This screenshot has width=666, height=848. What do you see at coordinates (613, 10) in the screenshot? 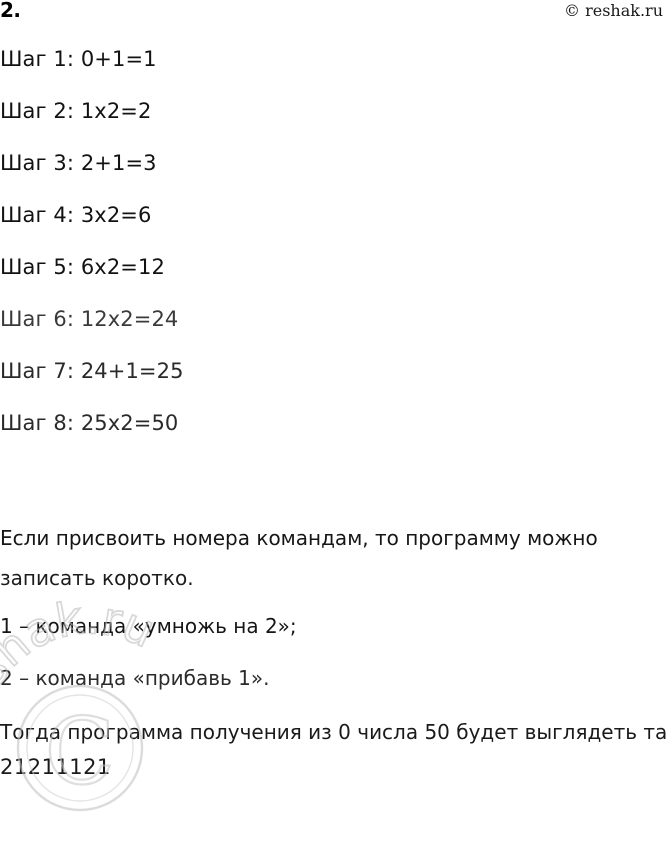
I see `site-attribution: © reshak.ru` at bounding box center [613, 10].